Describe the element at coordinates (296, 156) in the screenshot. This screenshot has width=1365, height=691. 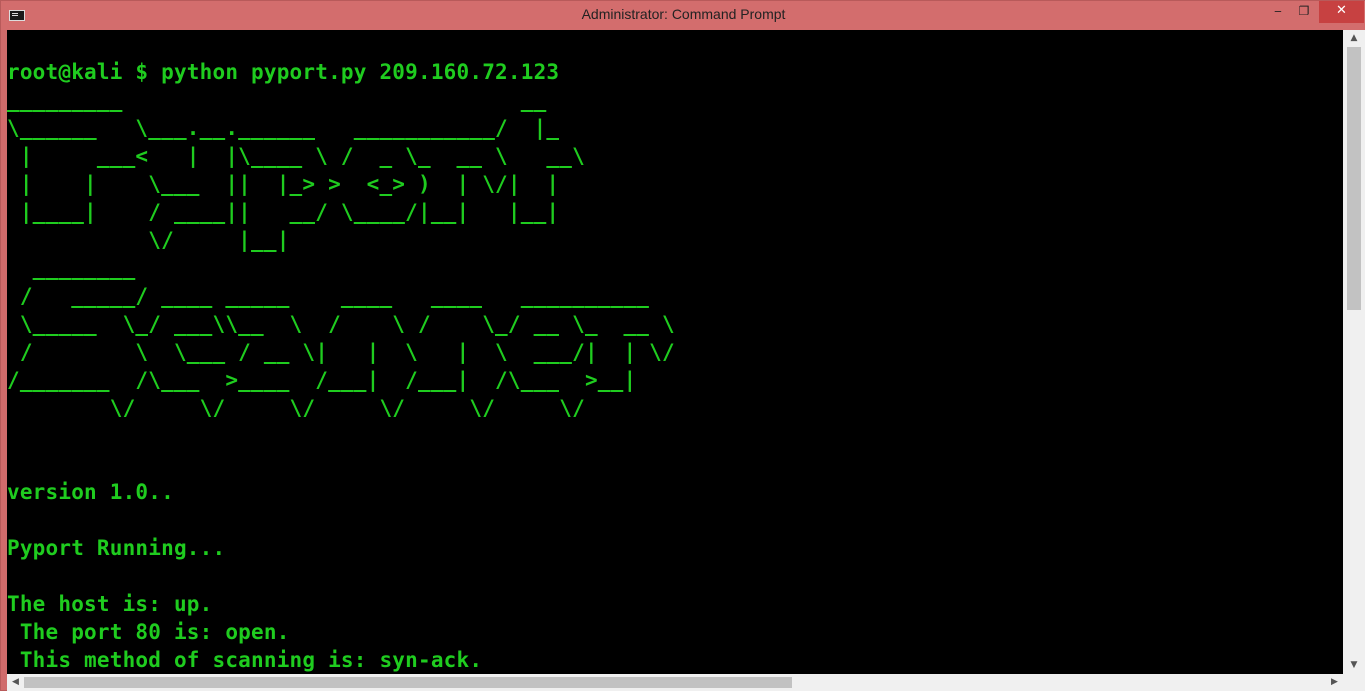
I see `console-line: | ___< | |\____ \ / _ \_ __ \ __\` at that location.